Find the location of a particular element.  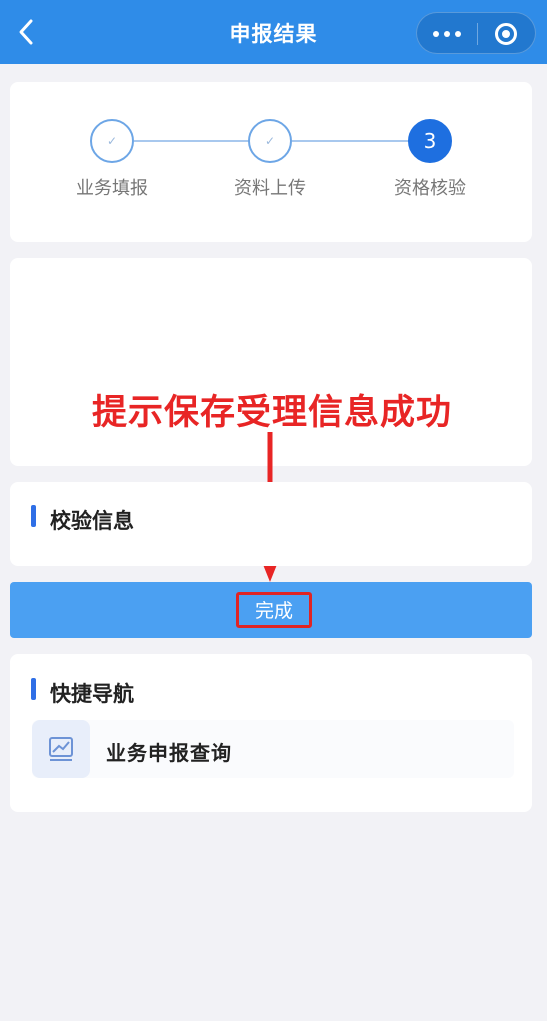

close-miniprogram-icon is located at coordinates (506, 34).